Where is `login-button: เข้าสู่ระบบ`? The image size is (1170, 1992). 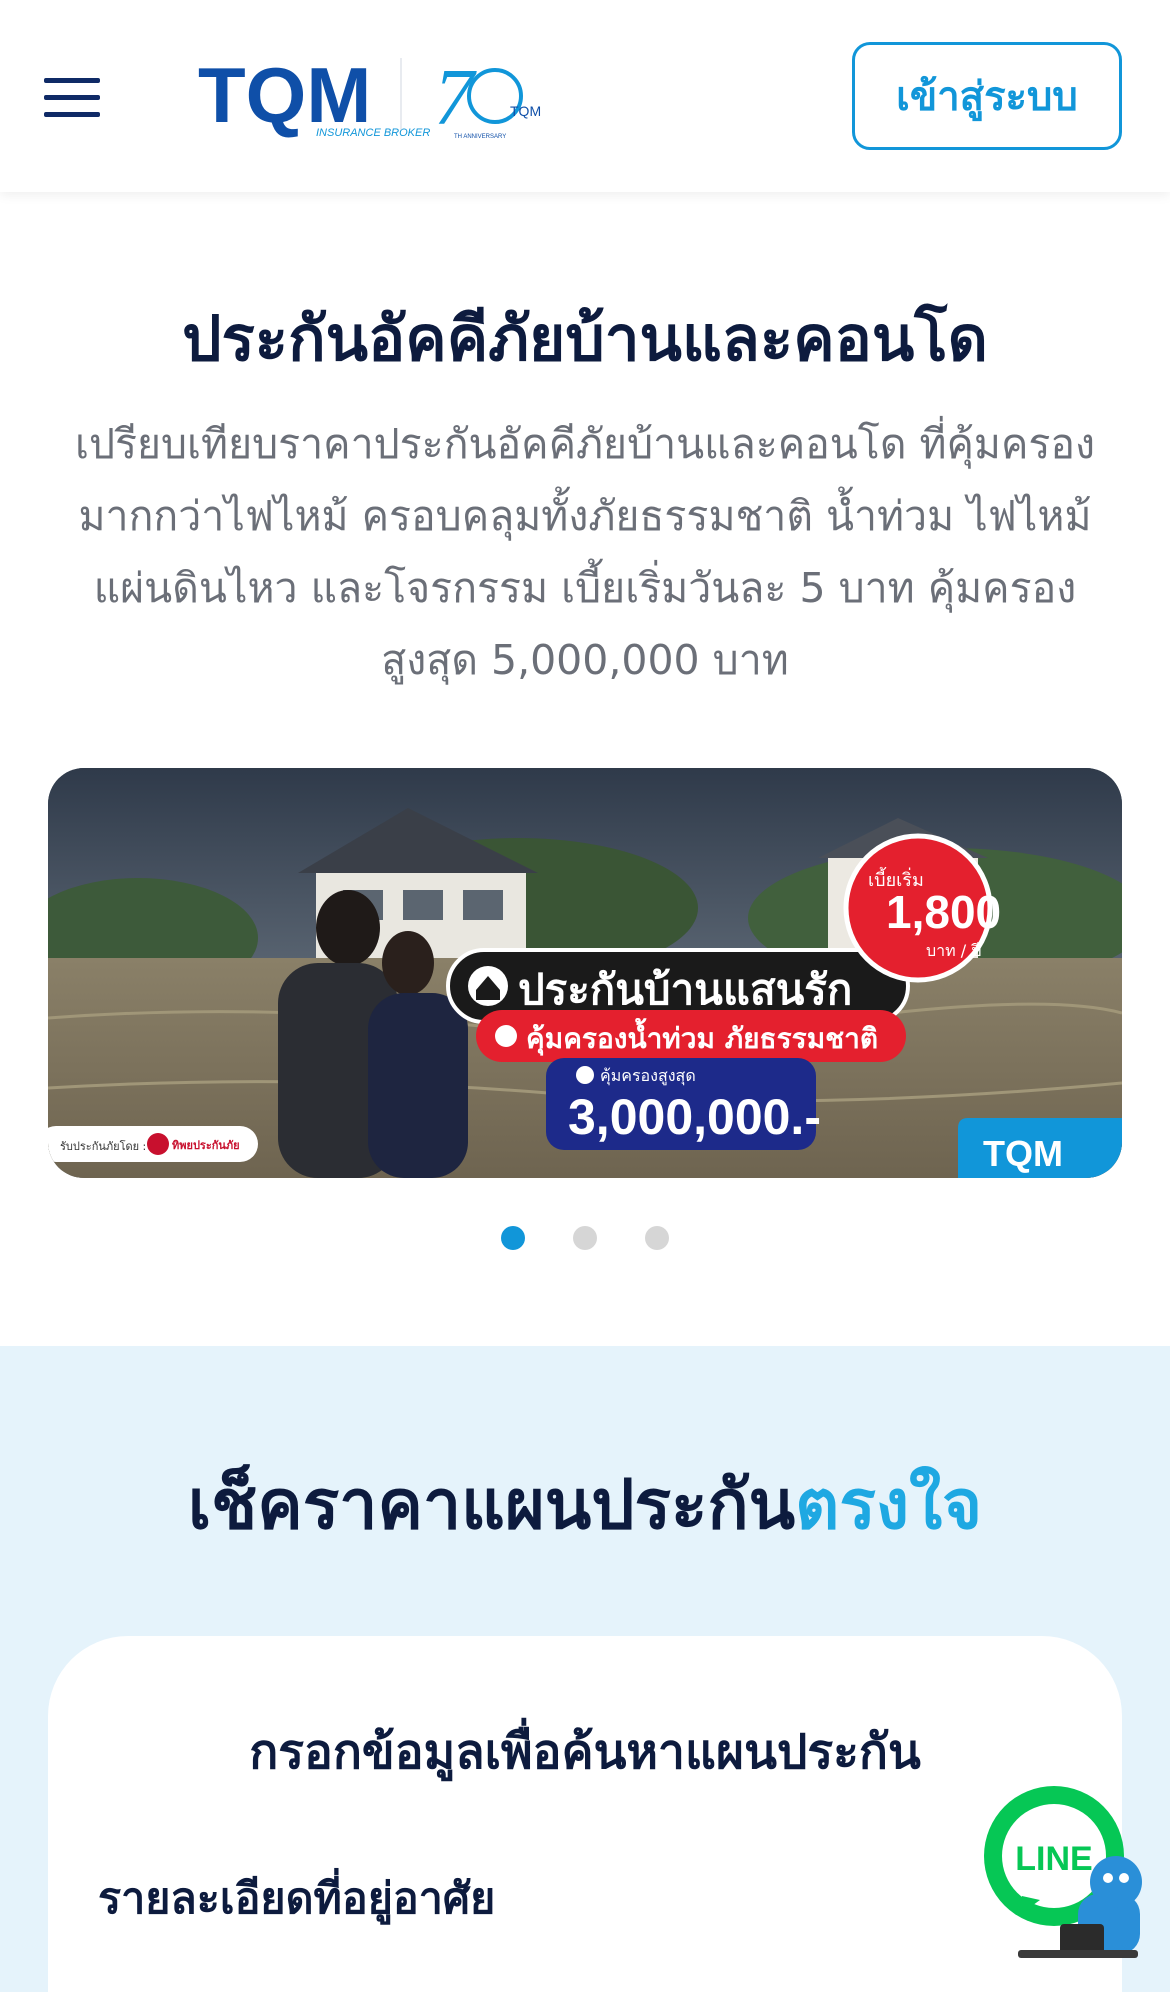 login-button: เข้าสู่ระบบ is located at coordinates (987, 96).